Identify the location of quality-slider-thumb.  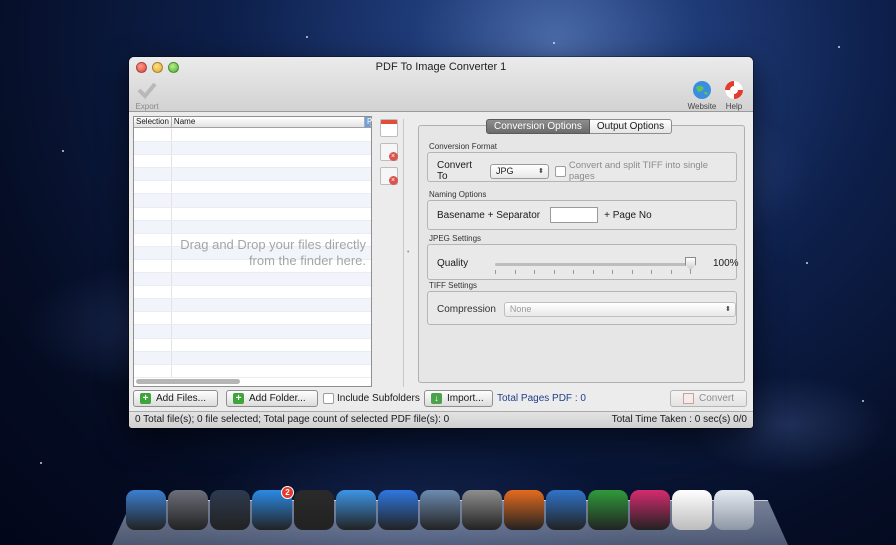
(690, 263).